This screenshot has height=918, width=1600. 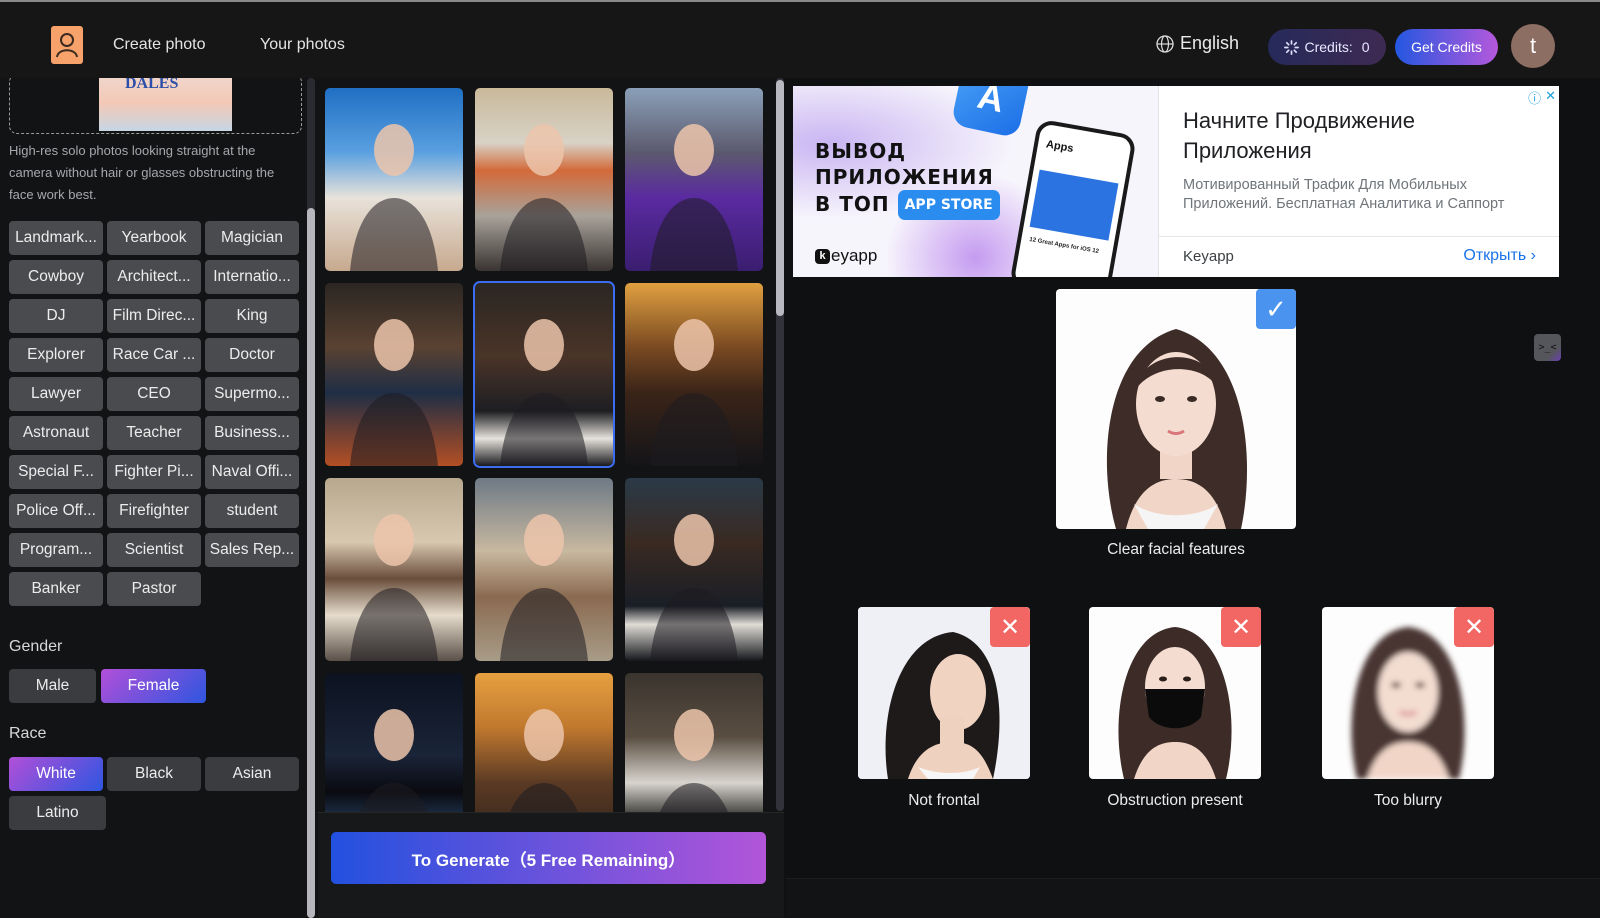 What do you see at coordinates (1292, 47) in the screenshot?
I see `loading-spinner-icon` at bounding box center [1292, 47].